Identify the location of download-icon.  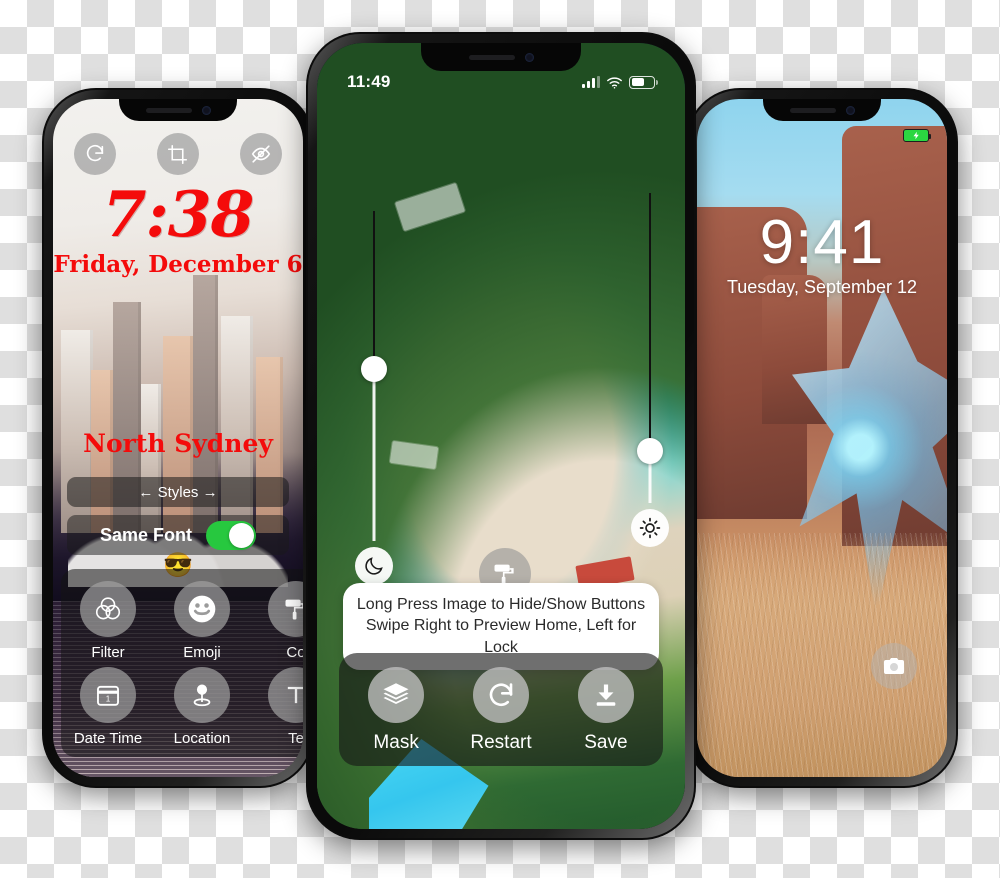
(605, 695).